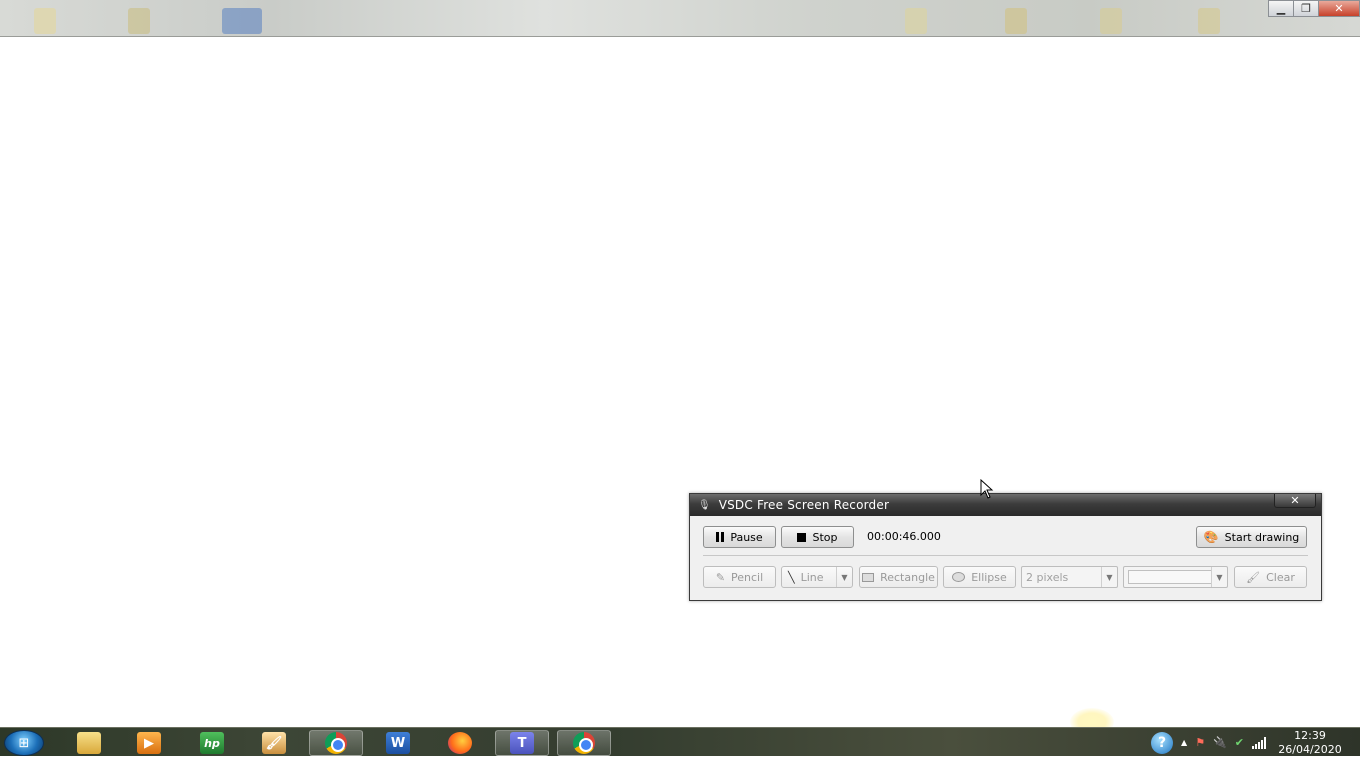 The width and height of the screenshot is (1360, 757). Describe the element at coordinates (680, 741) in the screenshot. I see `taskbar: ⊞ ▶ hp 🖌 W T ? ▲ ⚑ 🔌 ✔ 12:39 26/04/2020` at that location.